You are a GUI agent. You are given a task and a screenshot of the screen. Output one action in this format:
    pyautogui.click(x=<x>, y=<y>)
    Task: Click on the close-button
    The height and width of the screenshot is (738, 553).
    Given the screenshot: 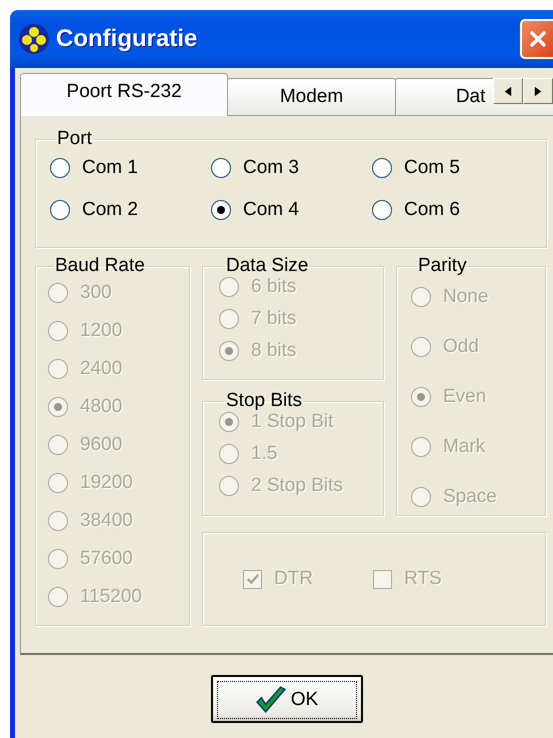 What is the action you would take?
    pyautogui.click(x=536, y=39)
    